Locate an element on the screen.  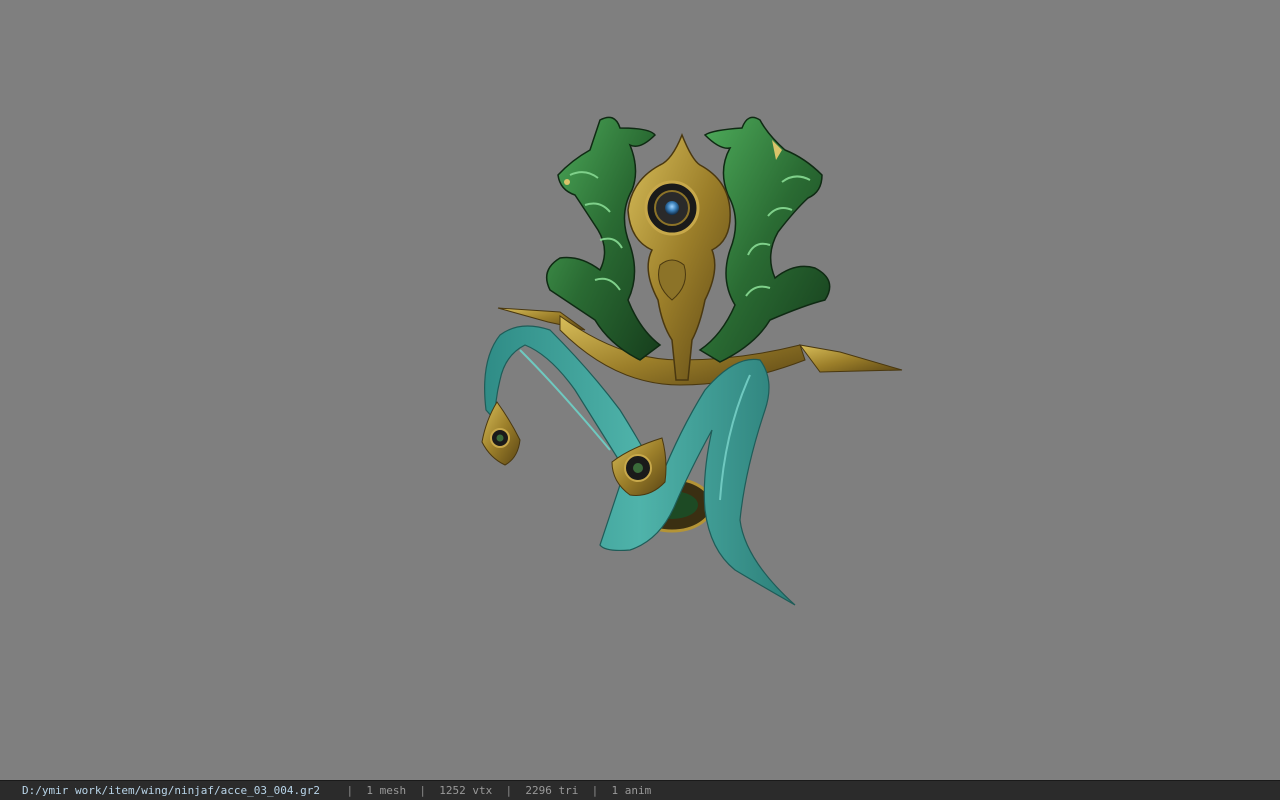
vertex-count: 1252 vtx is located at coordinates (466, 790).